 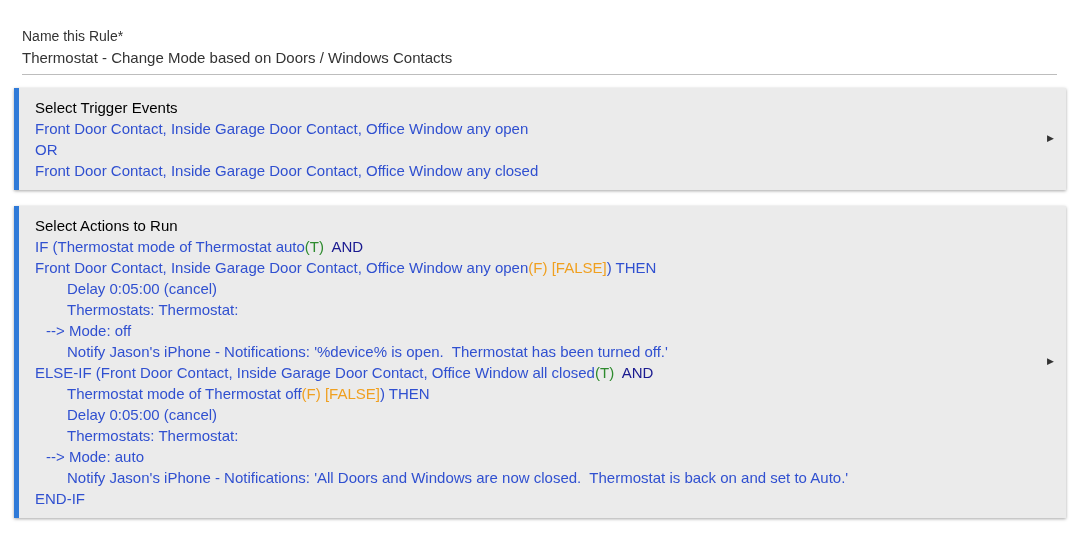 What do you see at coordinates (60, 499) in the screenshot?
I see `rule-line: END-IF` at bounding box center [60, 499].